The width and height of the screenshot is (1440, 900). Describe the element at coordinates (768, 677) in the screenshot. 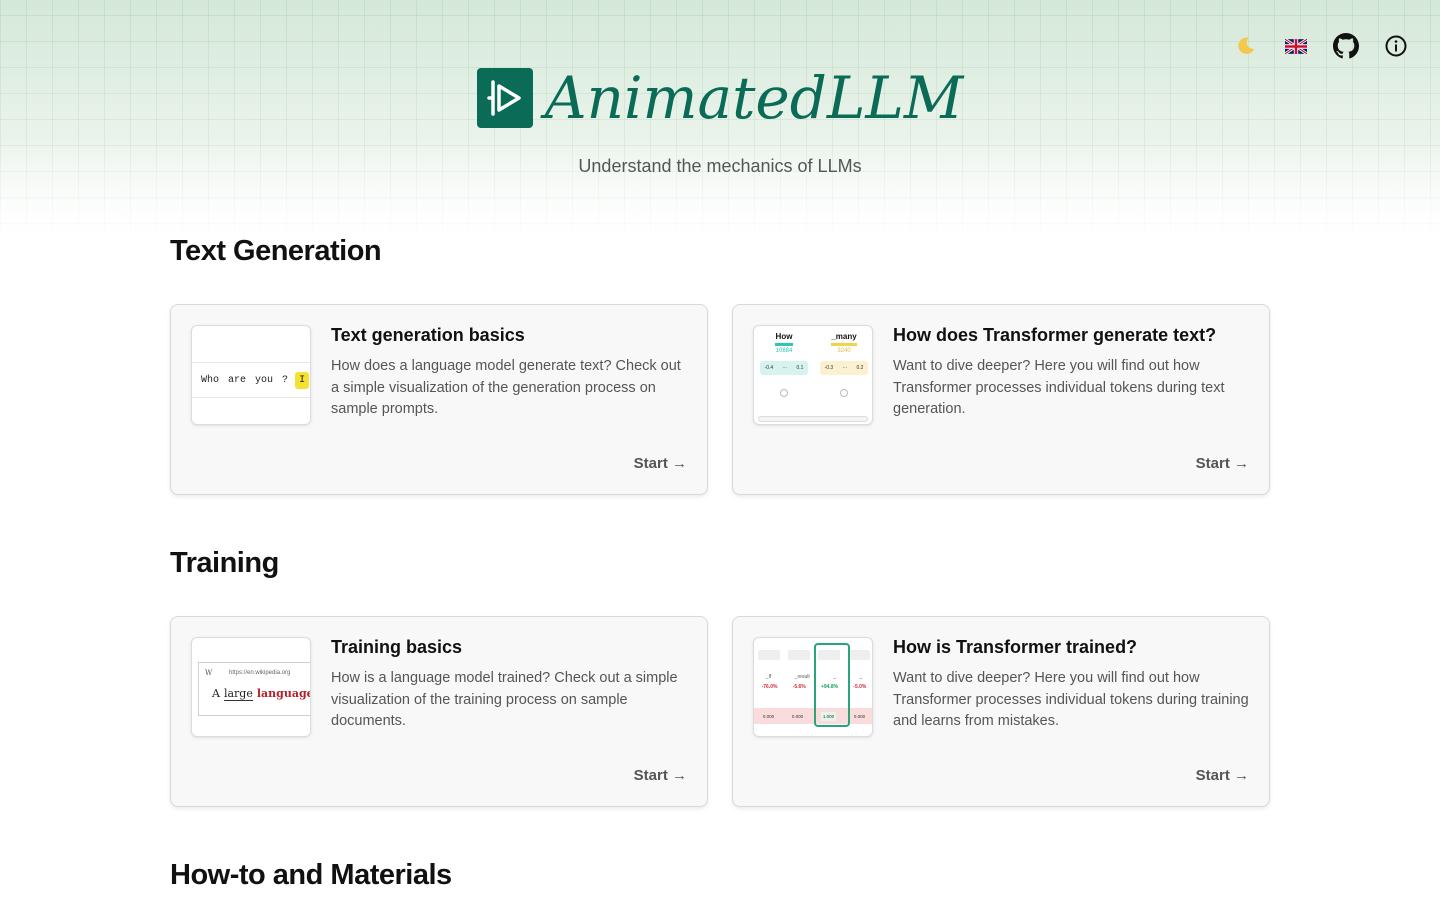

I see `thumb-token: _If` at that location.